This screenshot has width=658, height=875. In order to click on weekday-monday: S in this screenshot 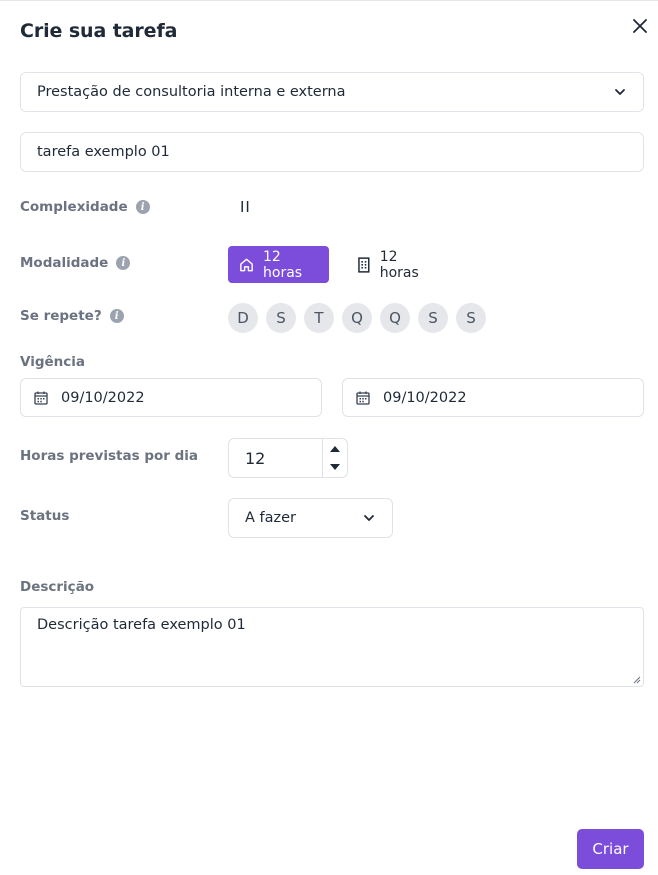, I will do `click(281, 318)`.